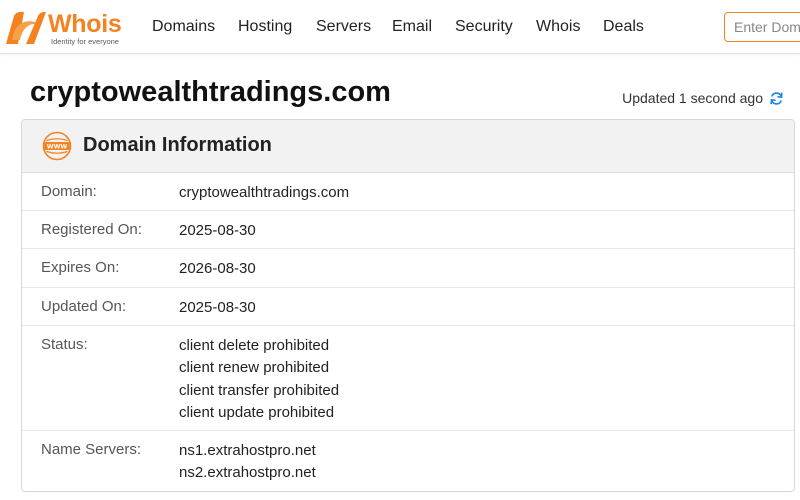 This screenshot has height=500, width=800. I want to click on brand-tagline: Identity for everyone, so click(85, 41).